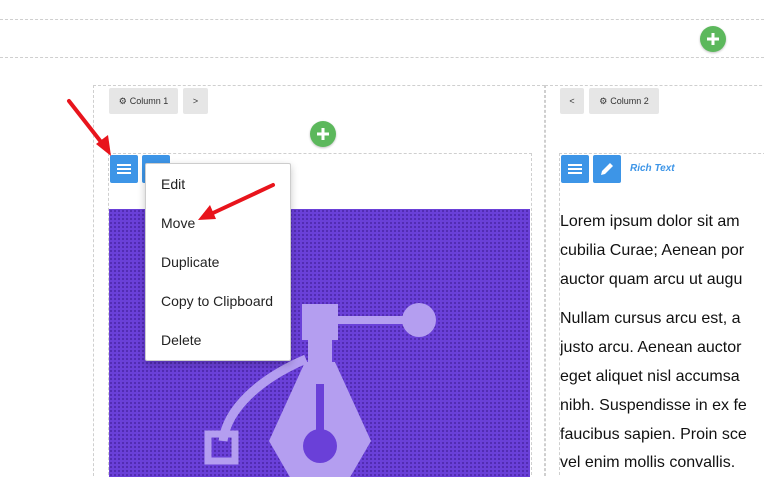  I want to click on row-divider-top, so click(382, 19).